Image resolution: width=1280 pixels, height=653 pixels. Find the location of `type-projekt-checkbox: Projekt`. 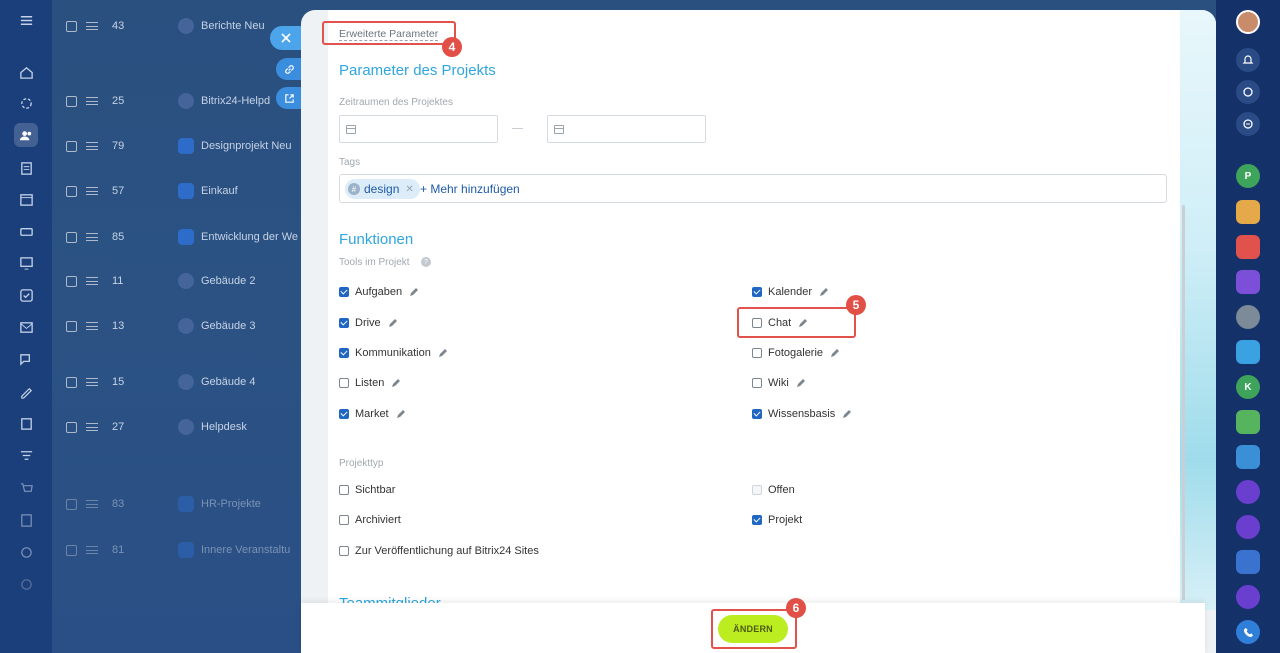

type-projekt-checkbox: Projekt is located at coordinates (777, 520).